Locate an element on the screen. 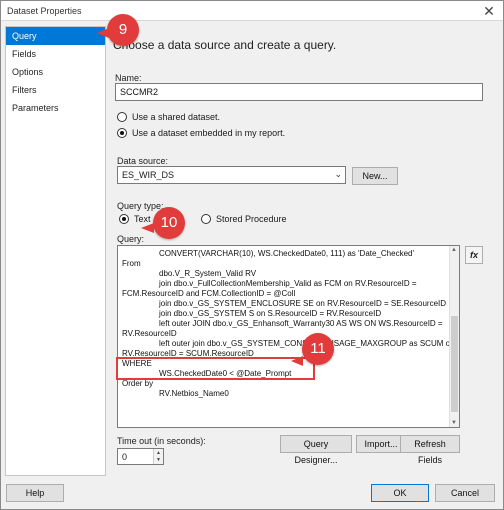  scrollbar-thumb is located at coordinates (454, 364).